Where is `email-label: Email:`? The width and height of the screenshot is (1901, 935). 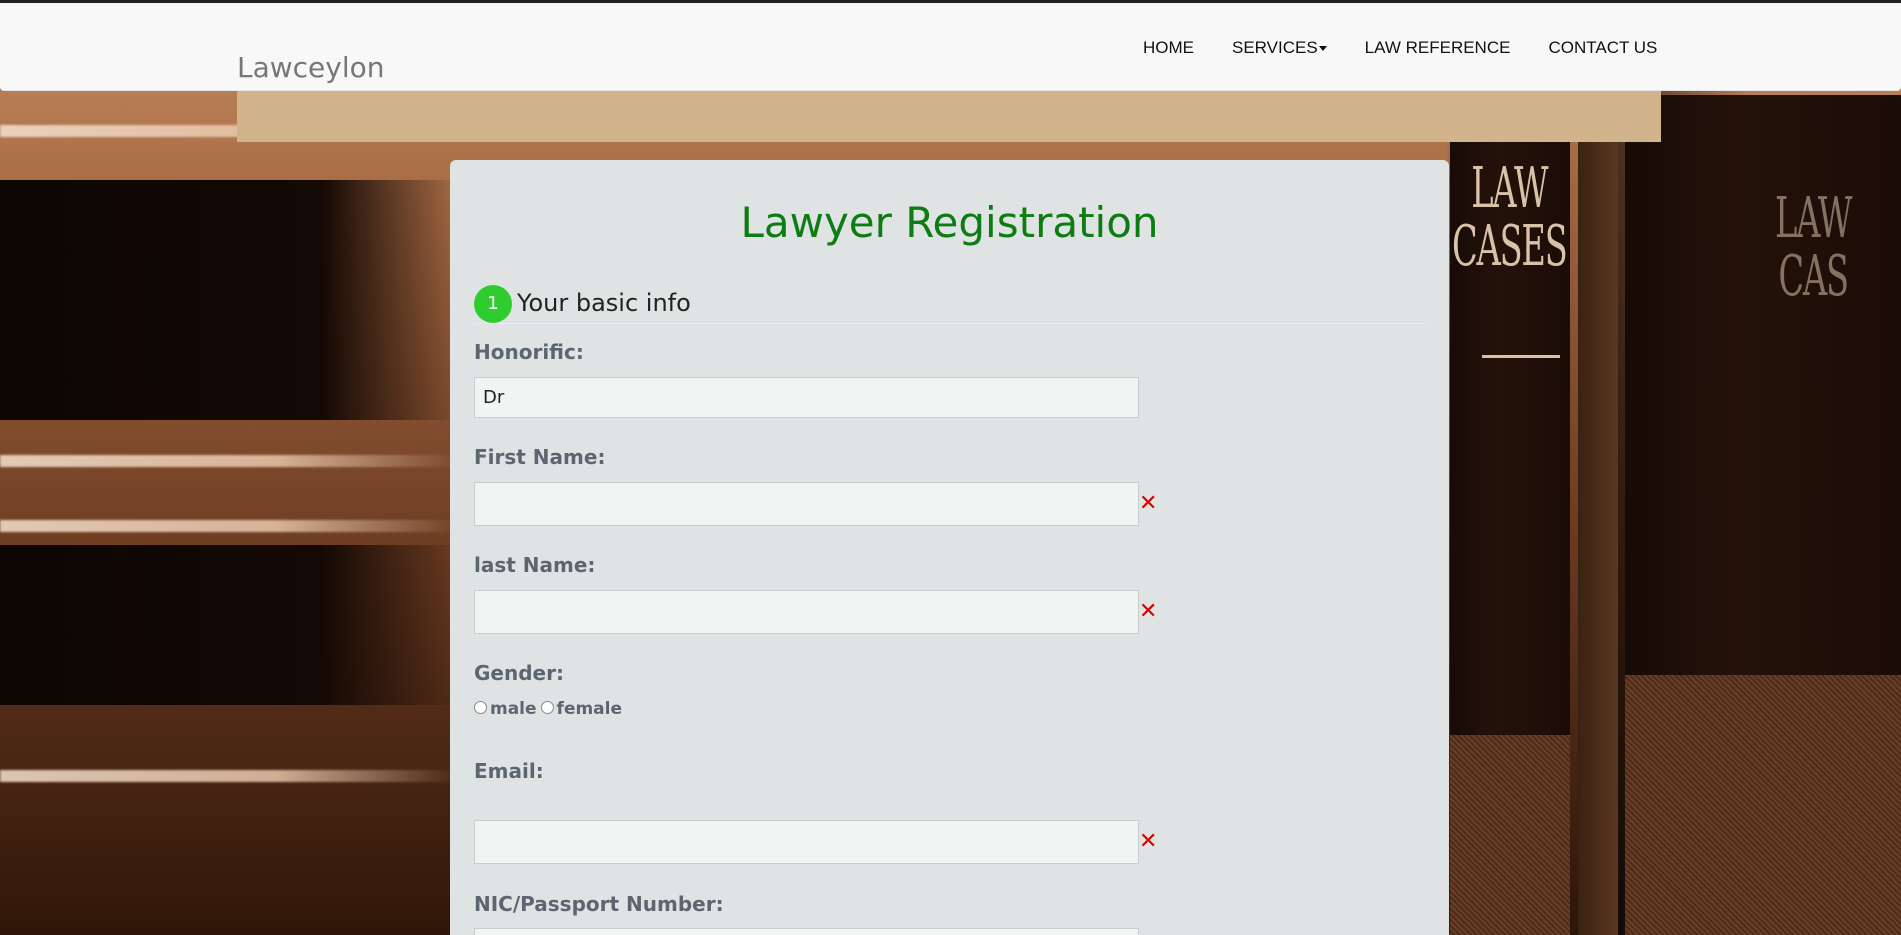
email-label: Email: is located at coordinates (509, 771).